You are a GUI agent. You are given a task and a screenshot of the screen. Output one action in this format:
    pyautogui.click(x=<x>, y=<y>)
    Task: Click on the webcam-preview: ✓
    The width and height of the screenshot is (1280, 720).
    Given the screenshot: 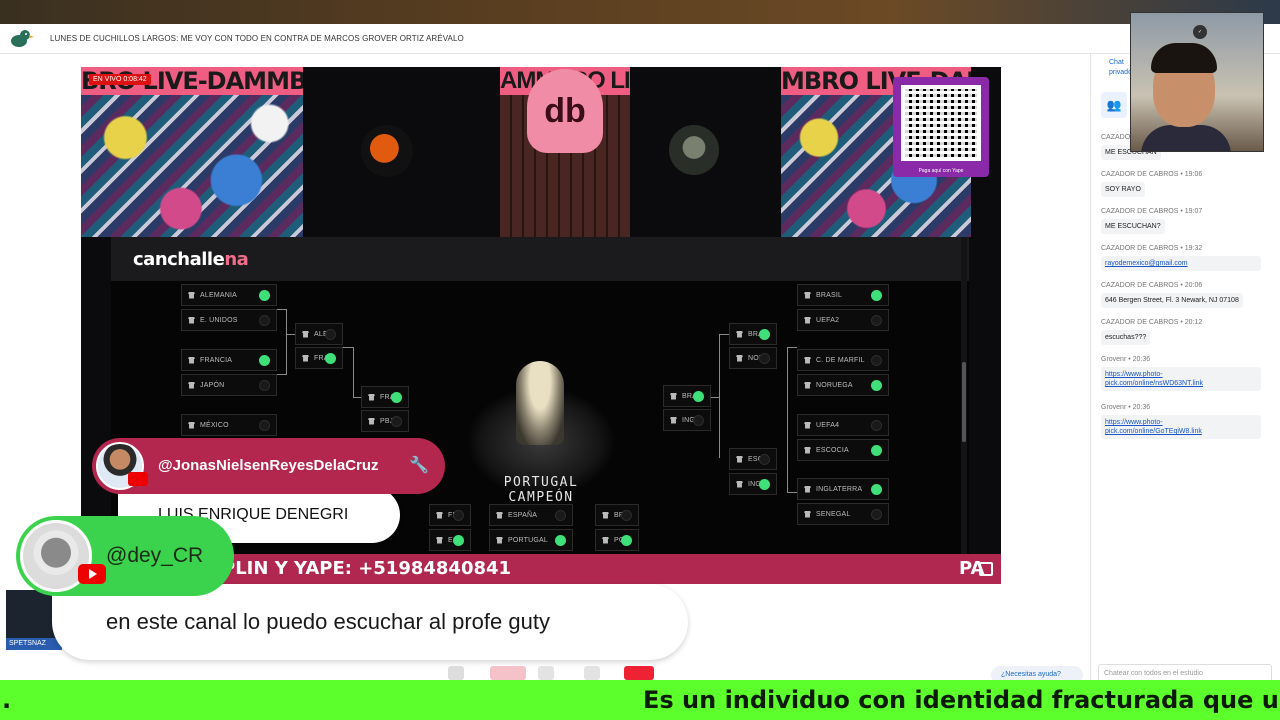 What is the action you would take?
    pyautogui.click(x=1197, y=82)
    